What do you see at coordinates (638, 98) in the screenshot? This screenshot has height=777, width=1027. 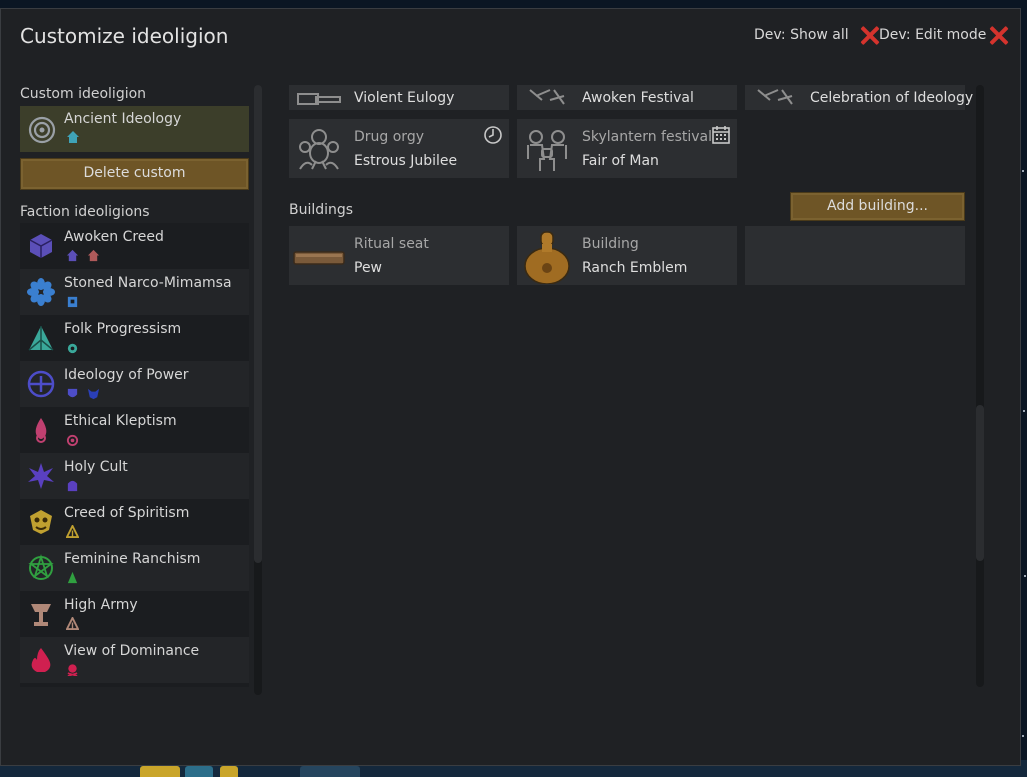 I see `ritual-name: Awoken Festival` at bounding box center [638, 98].